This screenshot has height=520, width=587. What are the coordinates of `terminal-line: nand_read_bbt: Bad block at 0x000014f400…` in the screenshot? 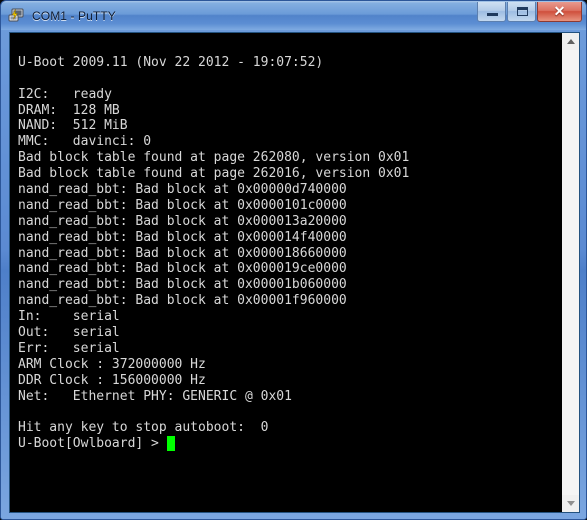 It's located at (182, 237).